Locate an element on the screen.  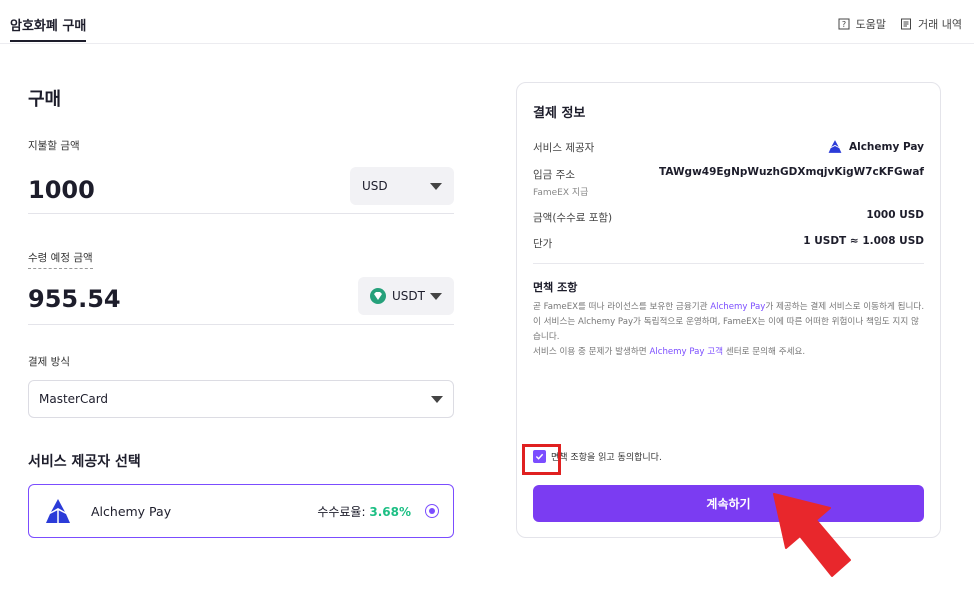
disclaimer-text-part: 서비스 이용 중 문제가 발생하면 is located at coordinates (591, 352).